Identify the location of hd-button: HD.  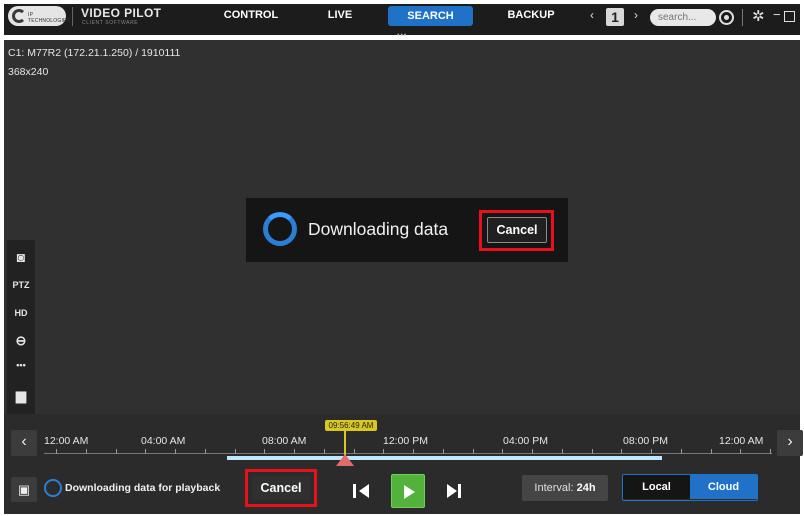
(21, 313).